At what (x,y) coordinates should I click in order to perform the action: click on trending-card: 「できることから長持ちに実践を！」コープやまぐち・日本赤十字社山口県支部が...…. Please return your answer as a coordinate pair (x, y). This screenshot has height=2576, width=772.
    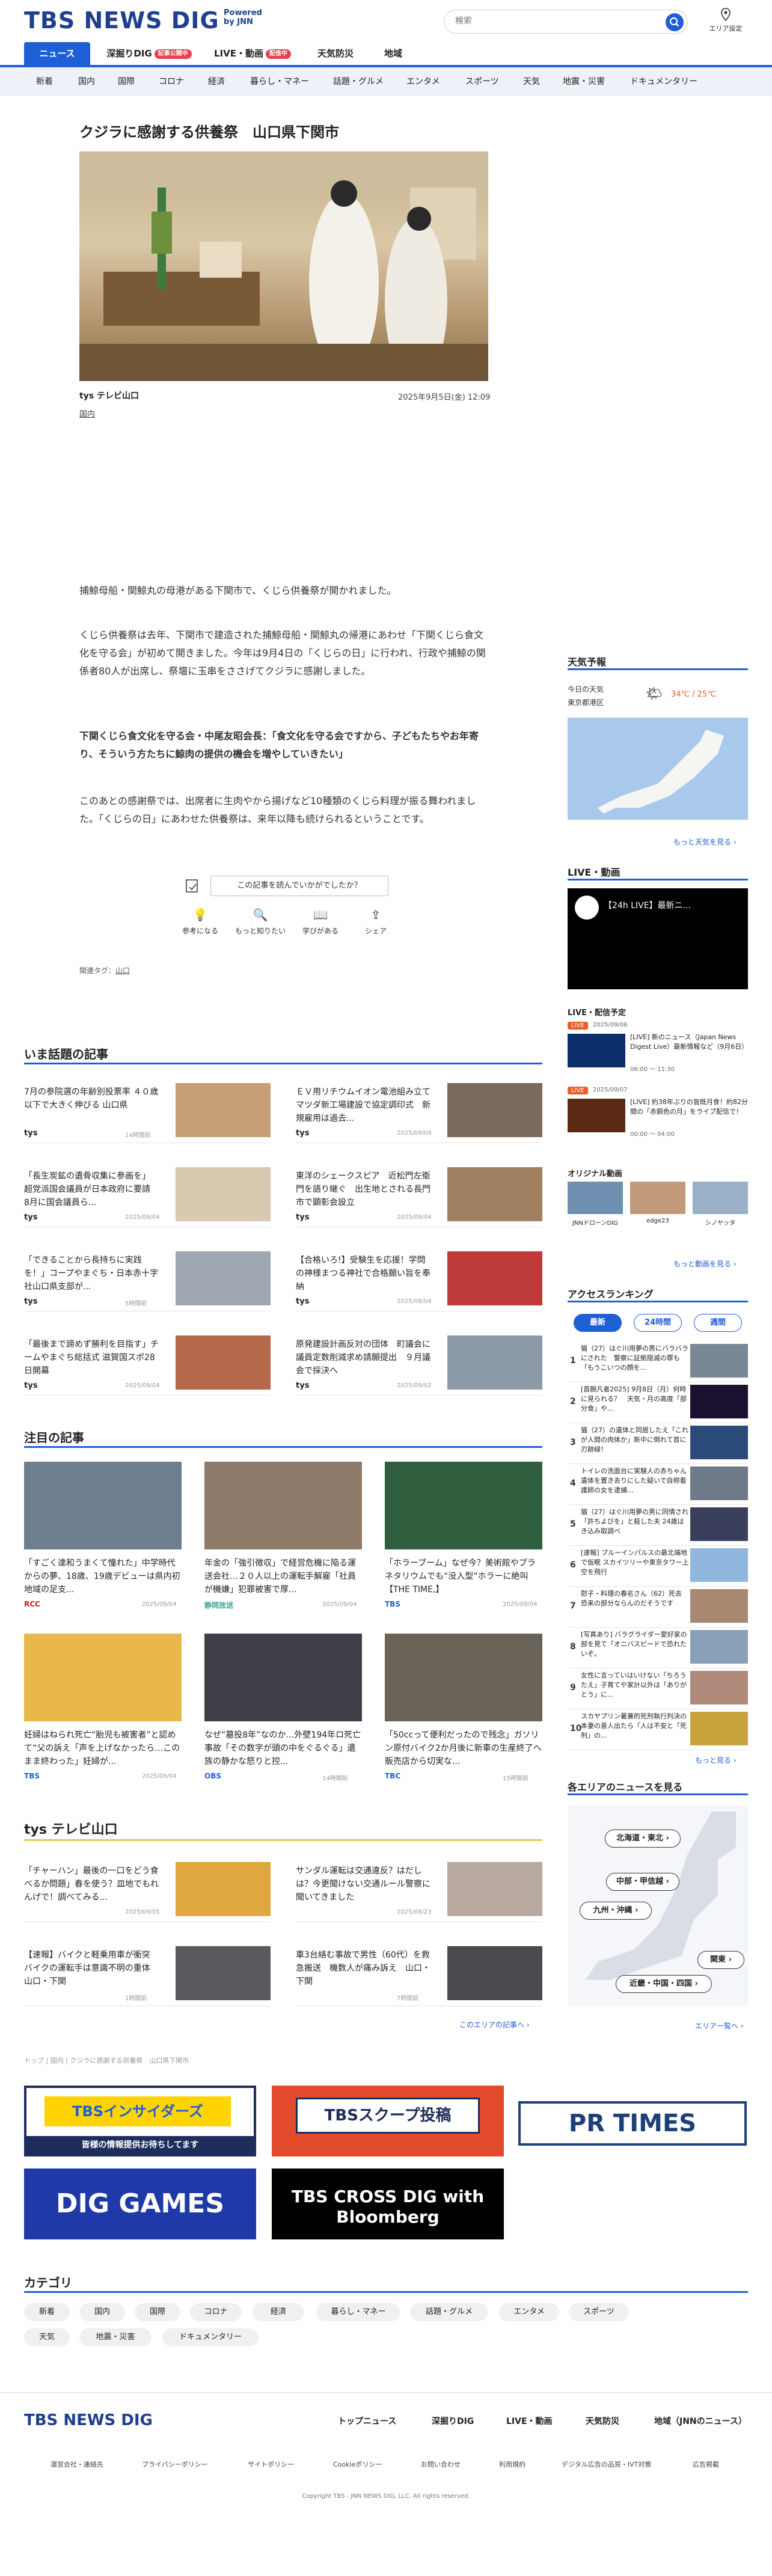
    Looking at the image, I should click on (147, 1281).